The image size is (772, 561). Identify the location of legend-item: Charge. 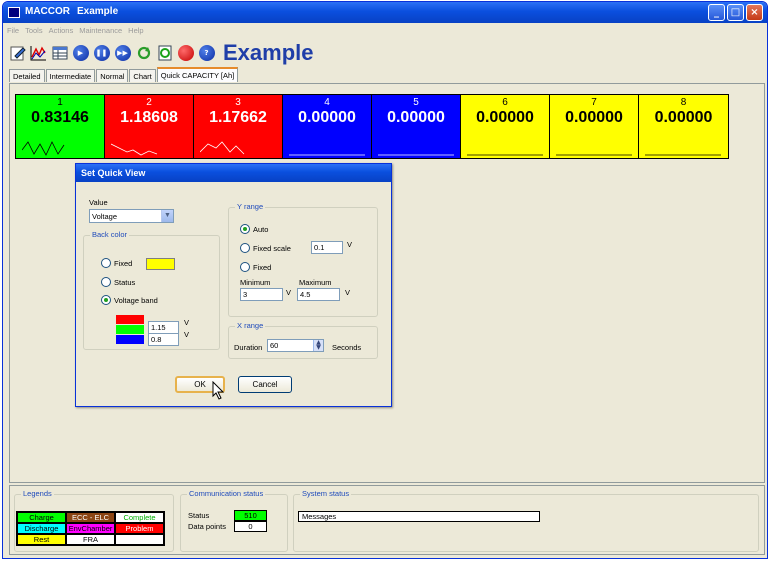
(41, 517).